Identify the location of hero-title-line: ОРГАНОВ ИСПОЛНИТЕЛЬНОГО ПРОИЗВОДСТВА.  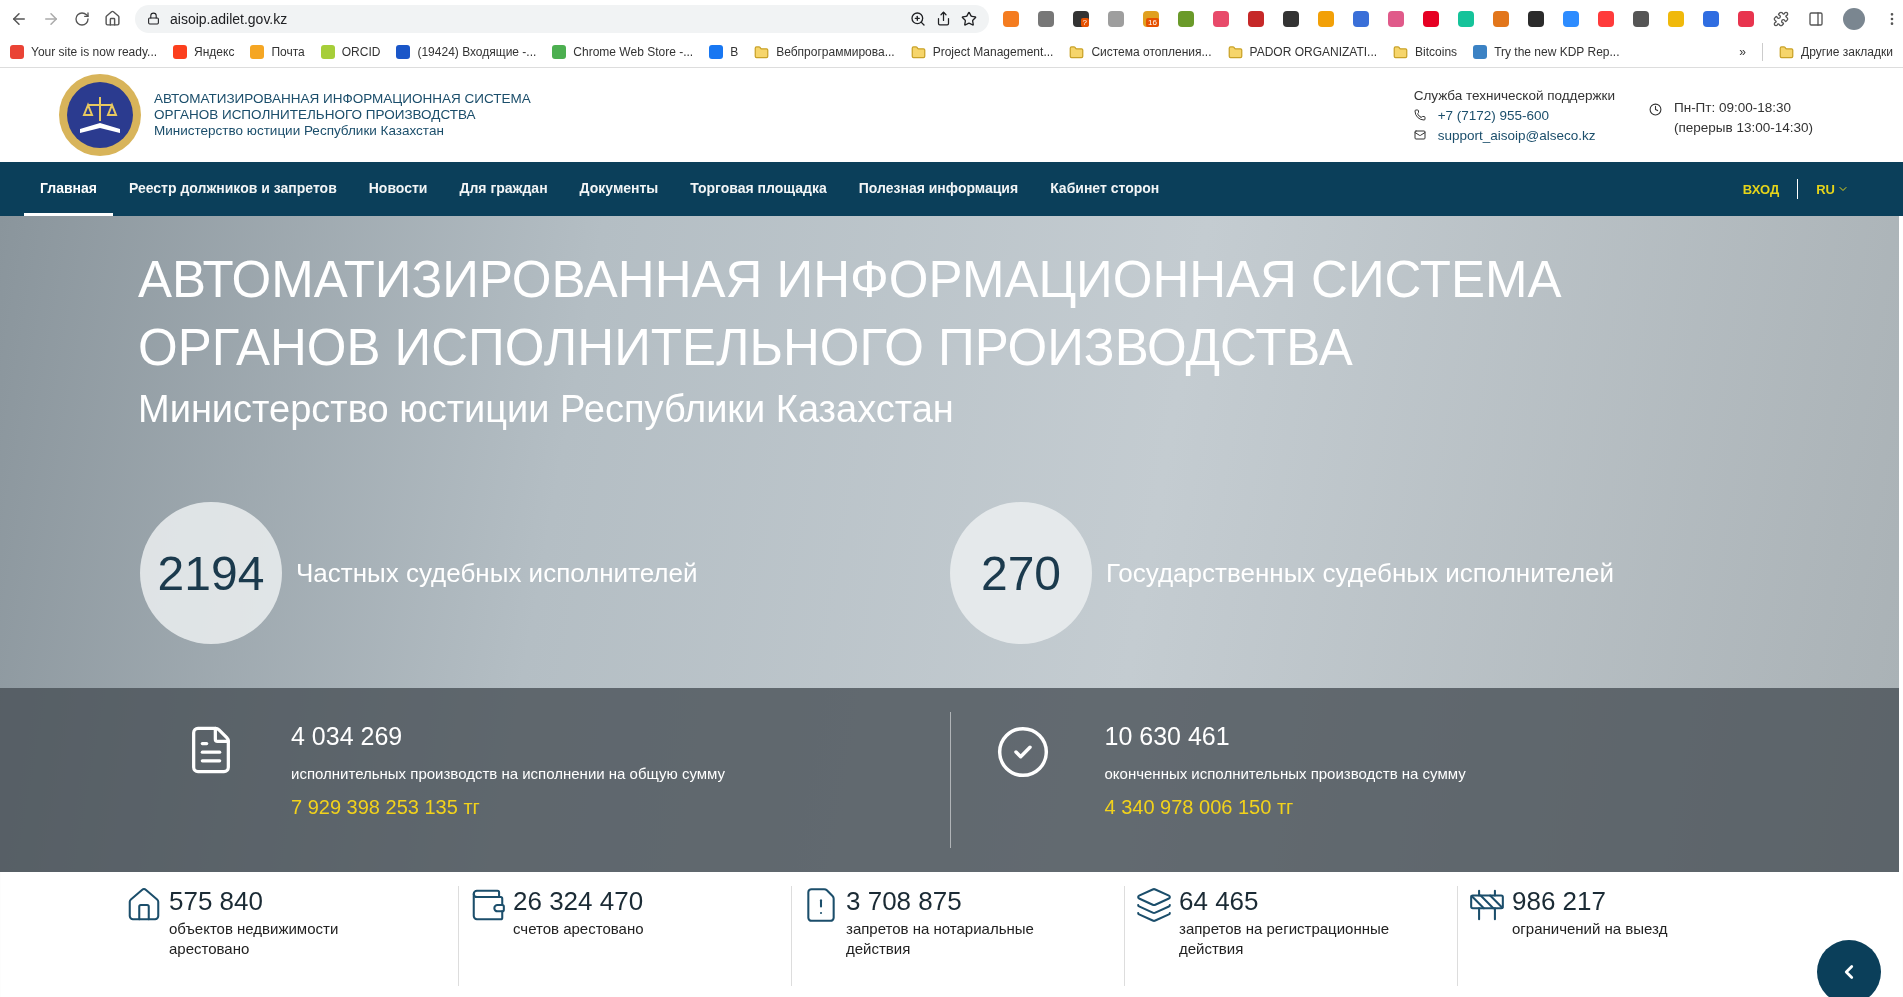
(746, 348).